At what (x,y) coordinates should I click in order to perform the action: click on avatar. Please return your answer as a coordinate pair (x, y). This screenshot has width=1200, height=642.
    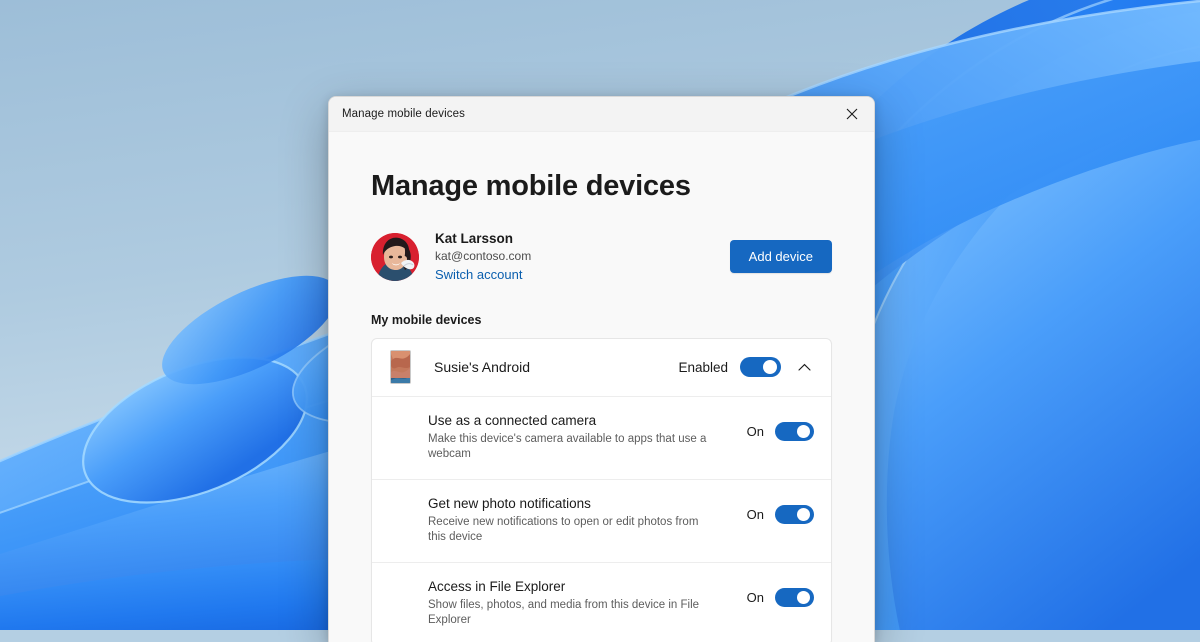
    Looking at the image, I should click on (395, 256).